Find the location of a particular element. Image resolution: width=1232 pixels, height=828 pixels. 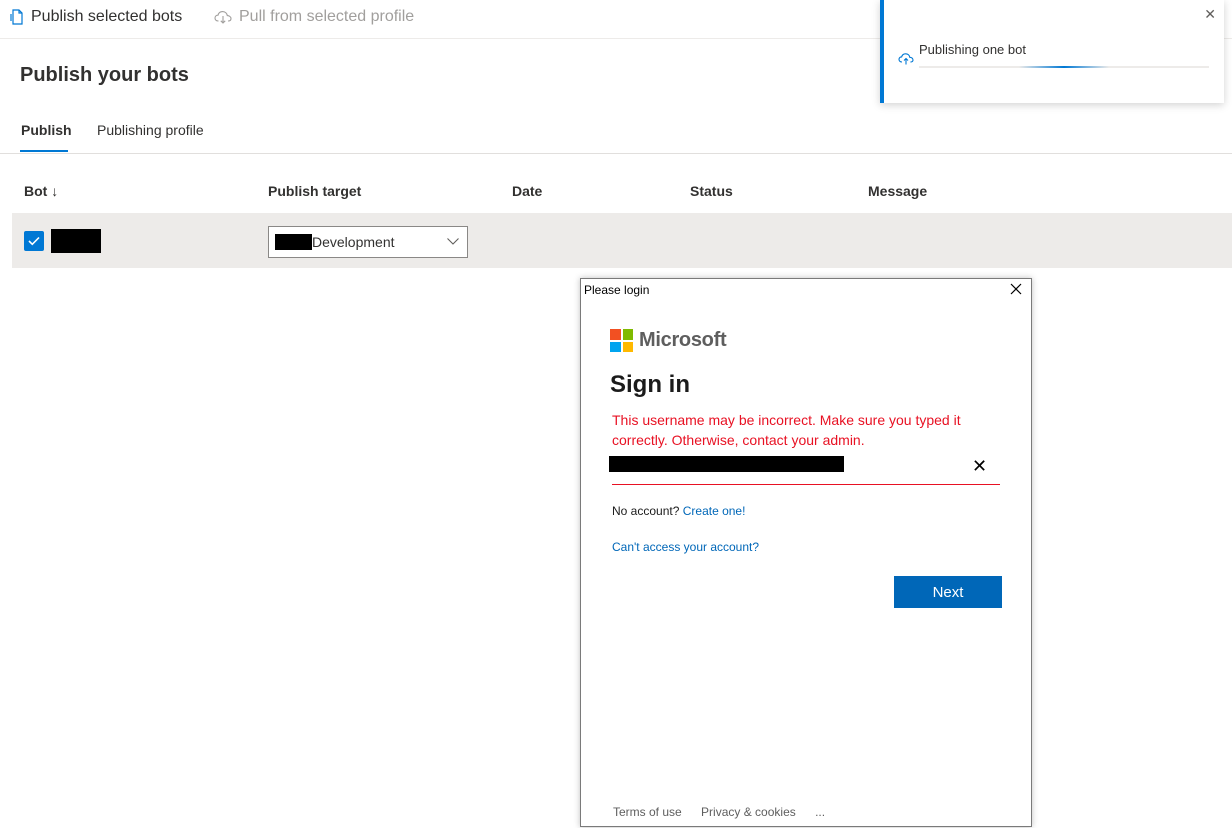

close-icon is located at coordinates (1016, 289).